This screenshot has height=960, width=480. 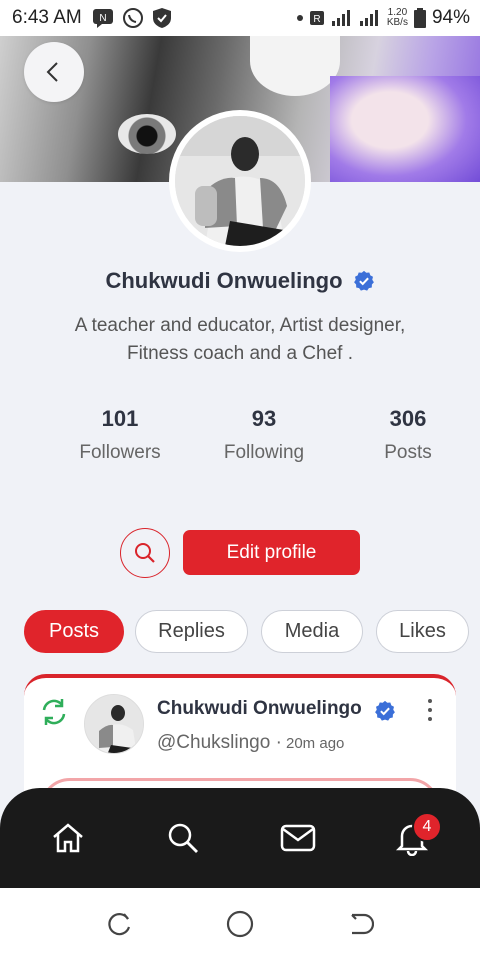 What do you see at coordinates (120, 418) in the screenshot?
I see `followers-count: 101` at bounding box center [120, 418].